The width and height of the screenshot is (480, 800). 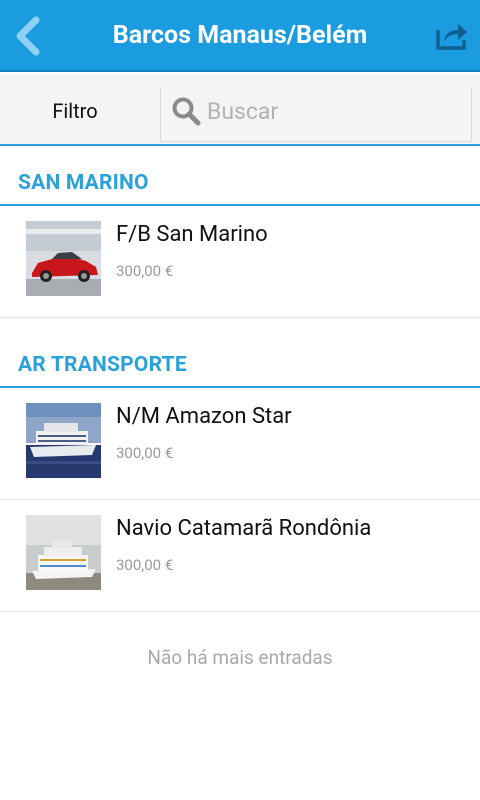 I want to click on back-button, so click(x=30, y=36).